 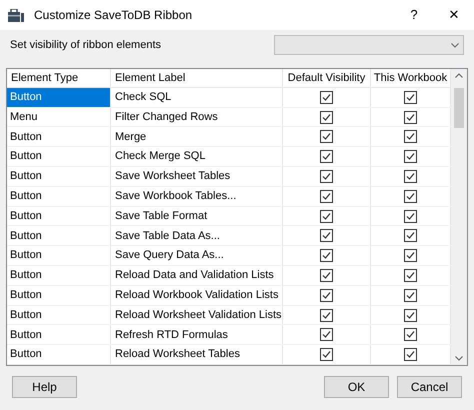 What do you see at coordinates (130, 137) in the screenshot?
I see `table-cell-text: Merge` at bounding box center [130, 137].